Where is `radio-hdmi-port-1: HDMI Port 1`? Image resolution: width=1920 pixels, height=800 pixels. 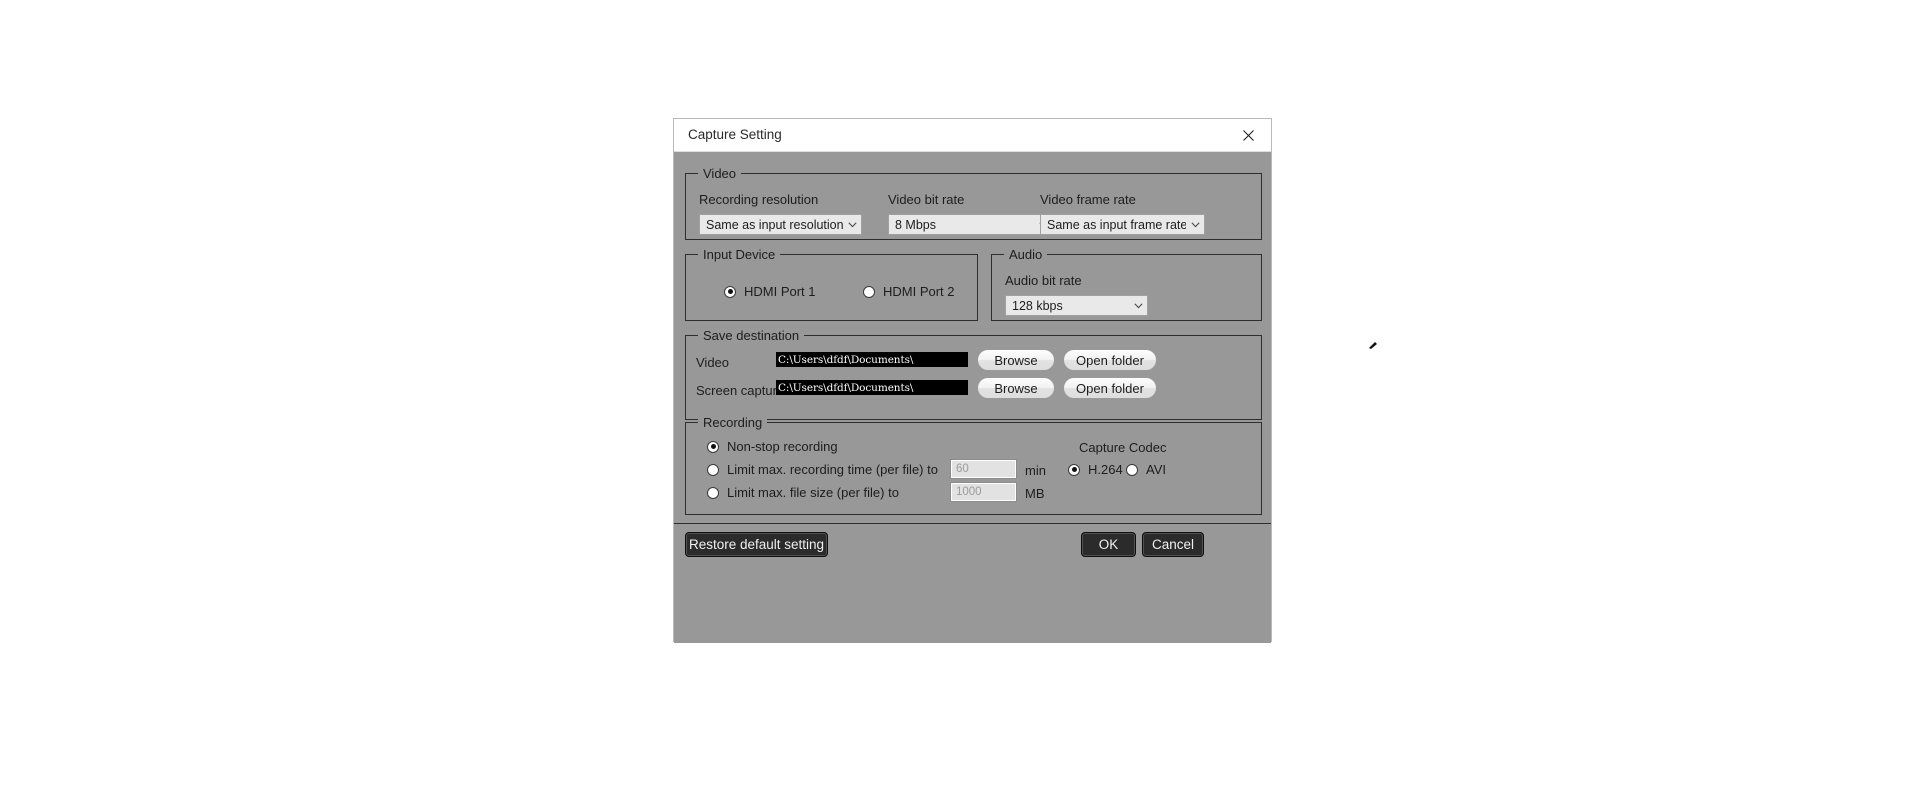
radio-hdmi-port-1: HDMI Port 1 is located at coordinates (770, 291).